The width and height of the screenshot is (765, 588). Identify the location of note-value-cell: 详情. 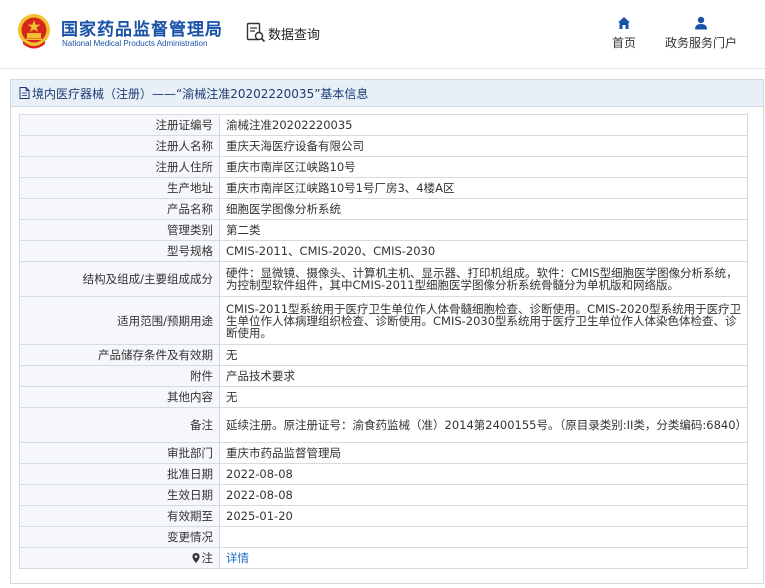
(483, 558).